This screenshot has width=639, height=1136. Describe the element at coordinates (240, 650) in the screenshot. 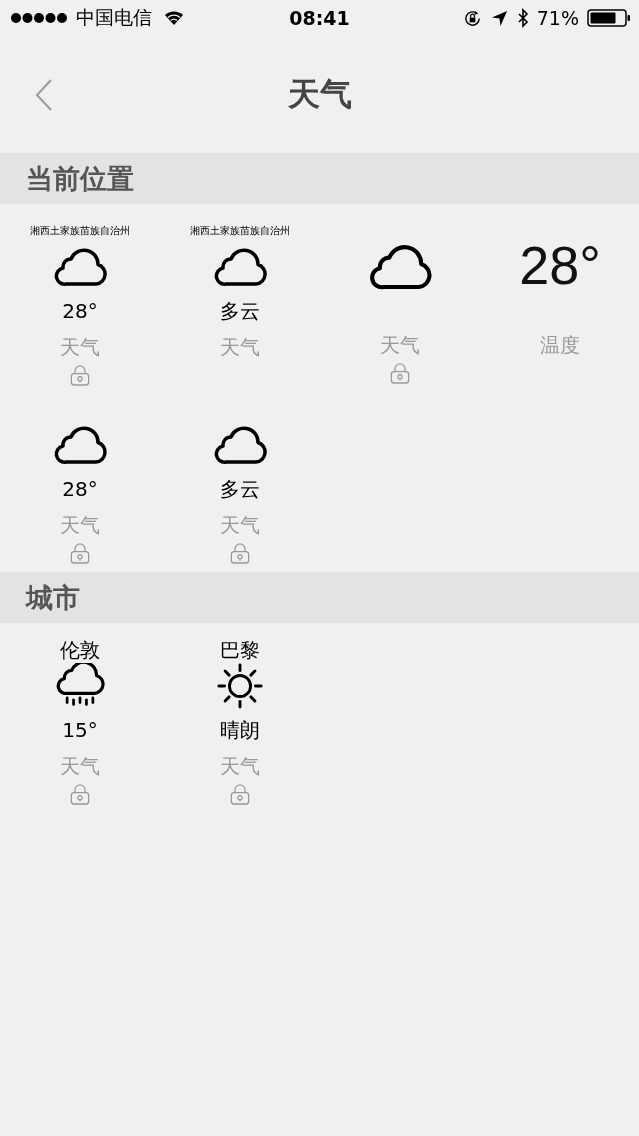

I see `city-name: 巴黎` at that location.